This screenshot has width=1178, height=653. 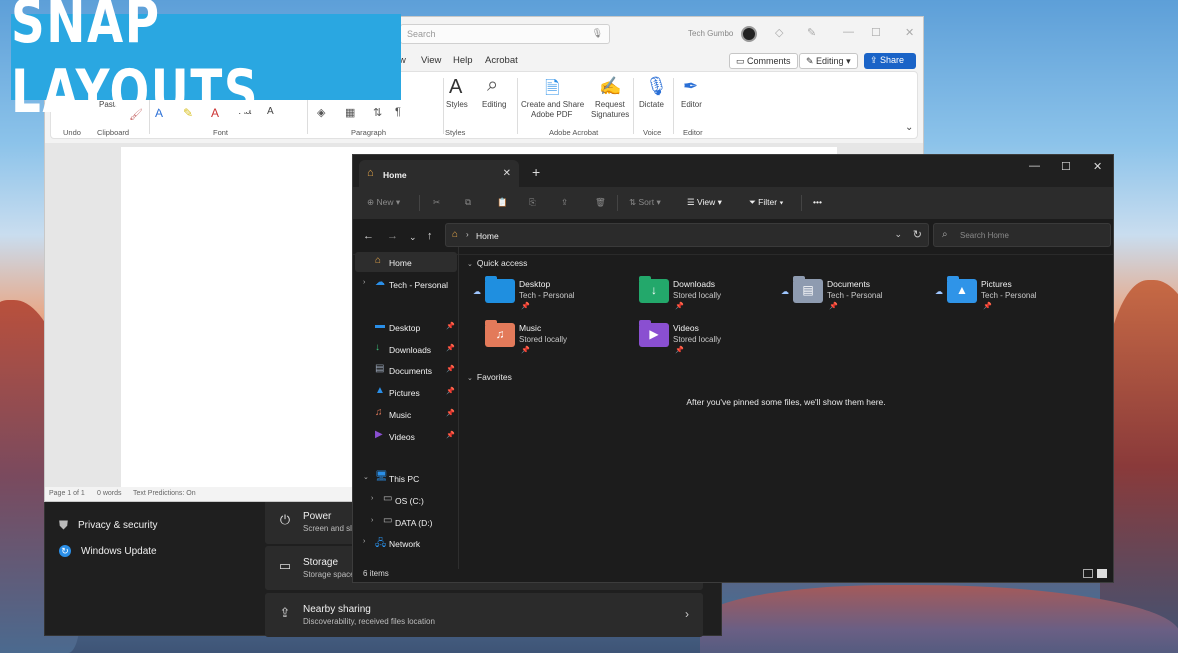 What do you see at coordinates (489, 377) in the screenshot?
I see `favorites-header: ⌄ Favorites` at bounding box center [489, 377].